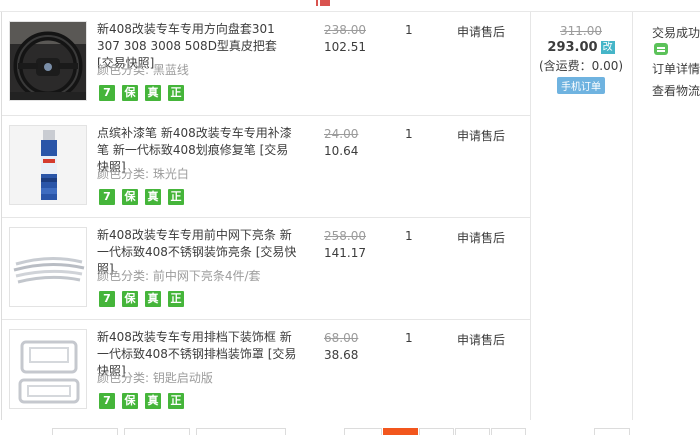 The width and height of the screenshot is (700, 435). What do you see at coordinates (676, 90) in the screenshot?
I see `view-logistics-link: 查看物流` at bounding box center [676, 90].